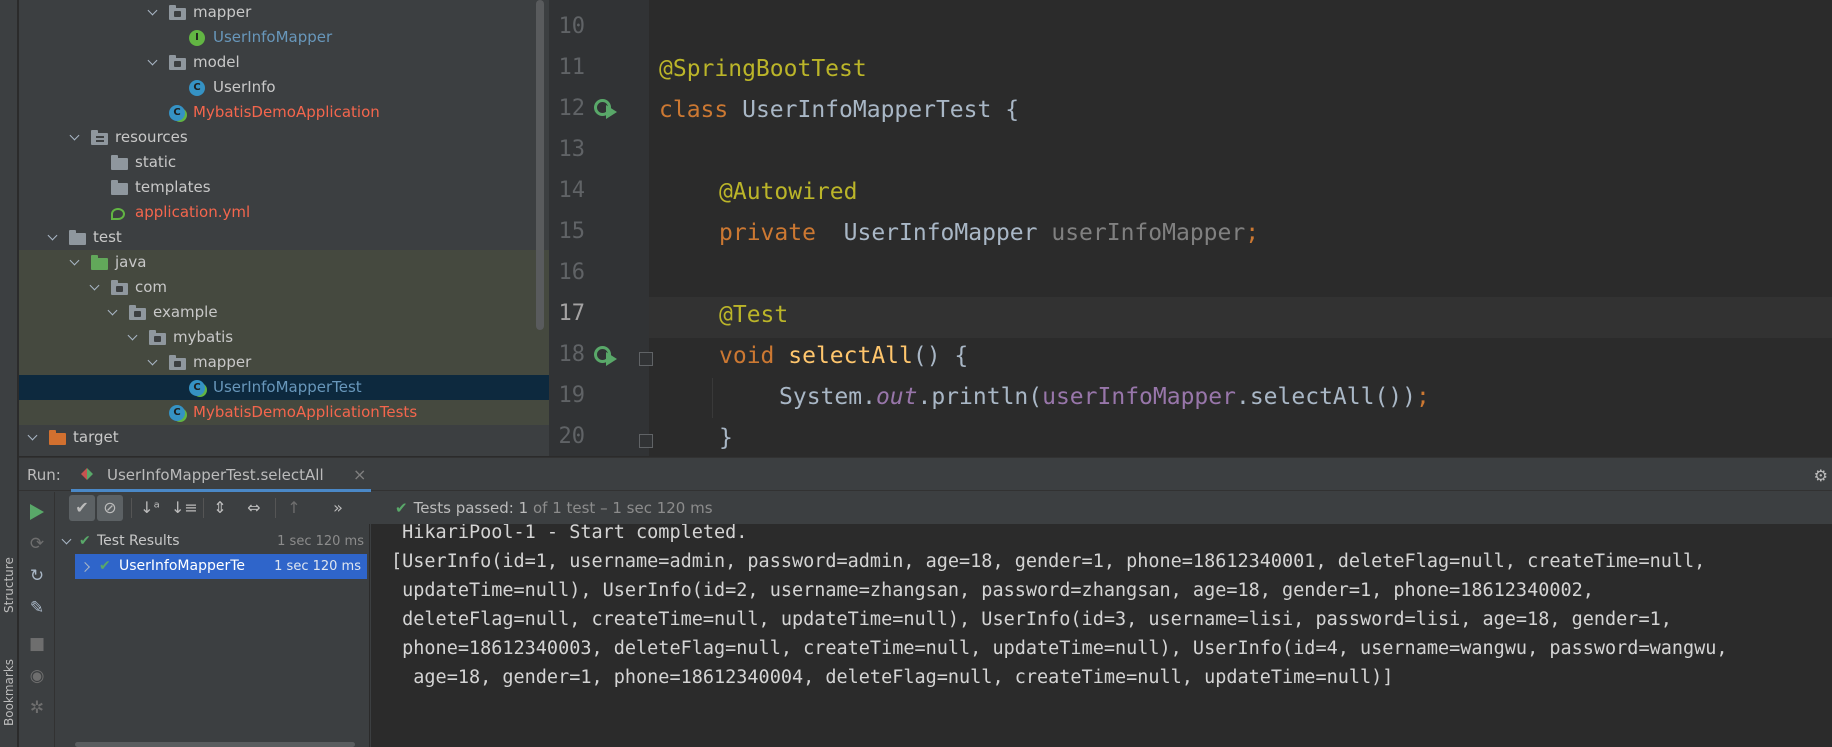 This screenshot has width=1832, height=747. I want to click on tree-node-example: example, so click(284, 312).